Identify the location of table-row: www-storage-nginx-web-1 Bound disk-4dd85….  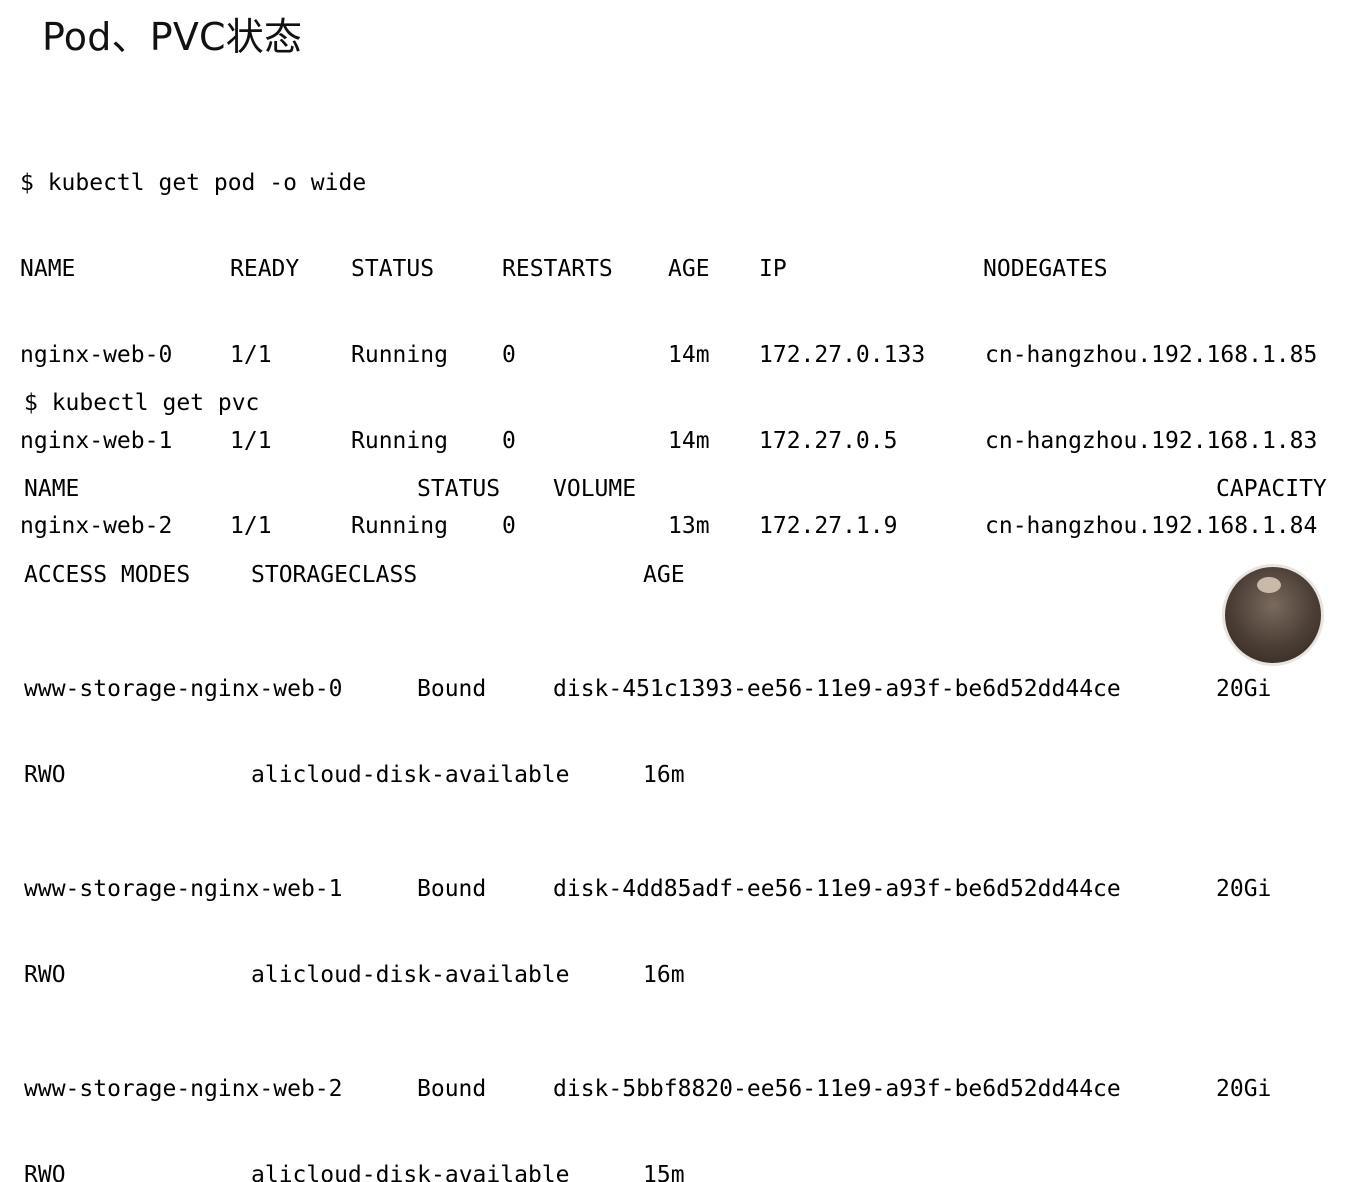
(647, 889).